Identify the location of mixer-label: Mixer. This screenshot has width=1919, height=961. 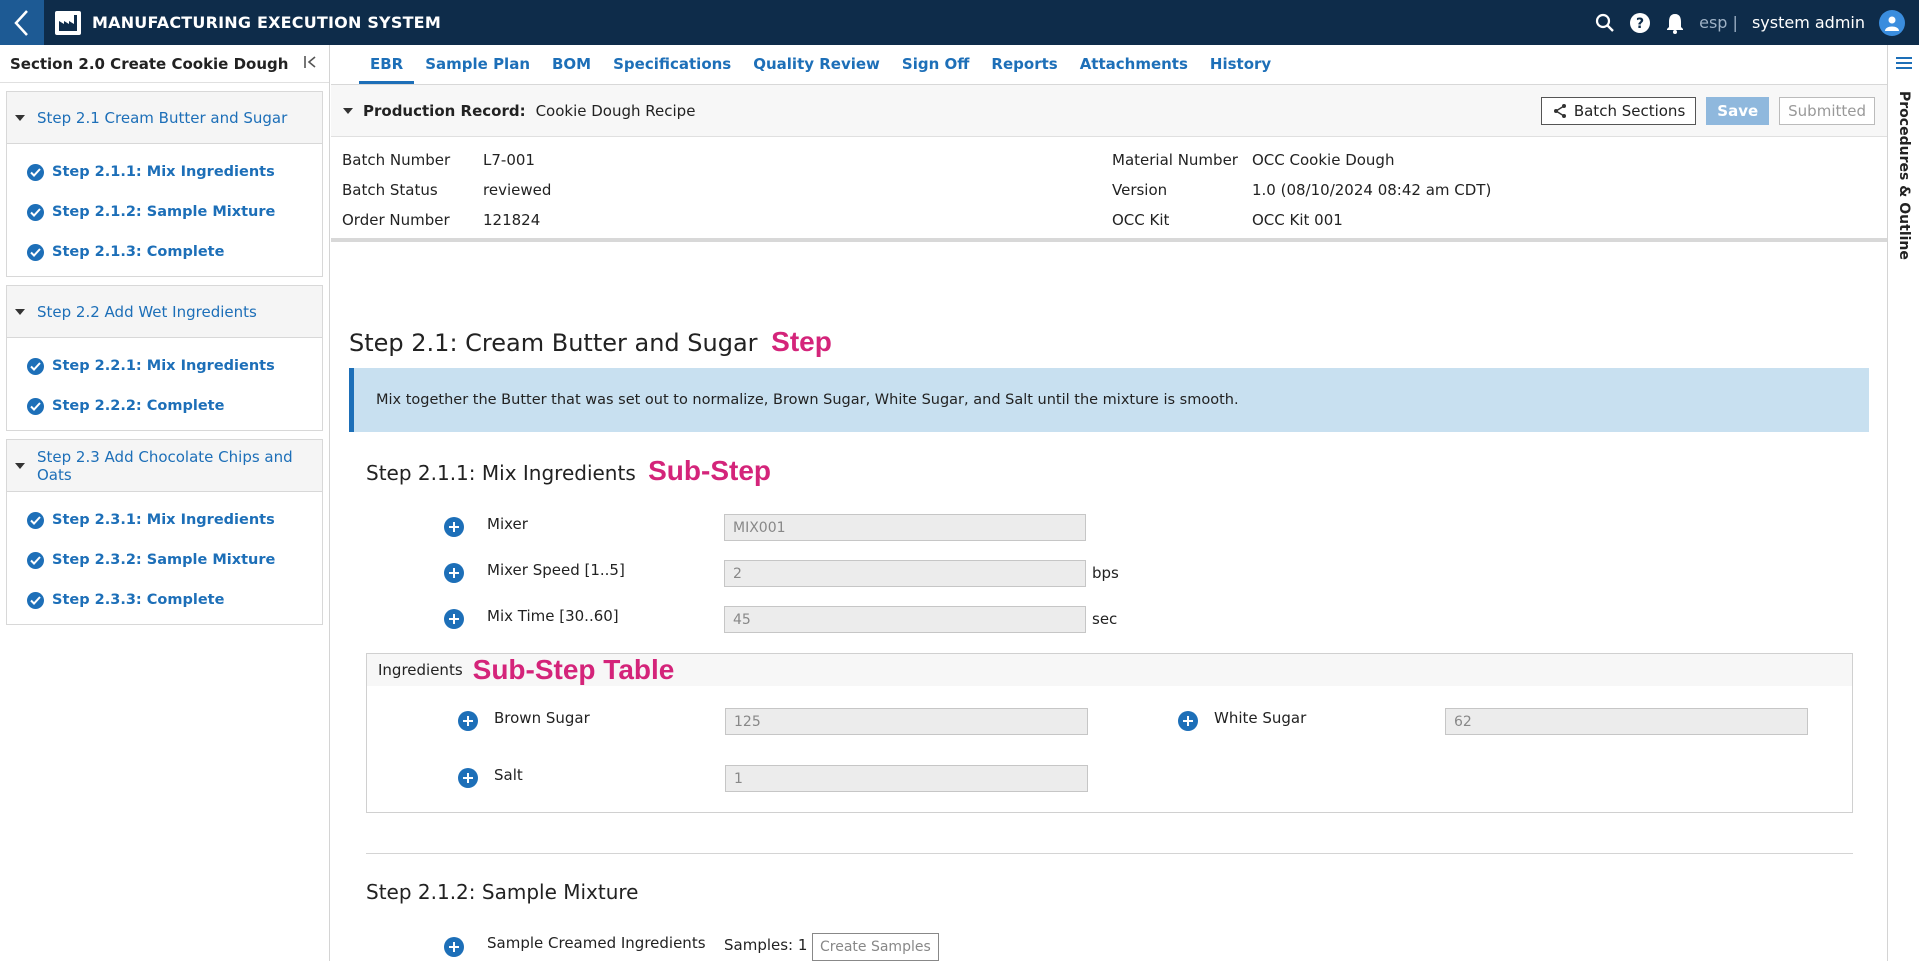
(507, 524).